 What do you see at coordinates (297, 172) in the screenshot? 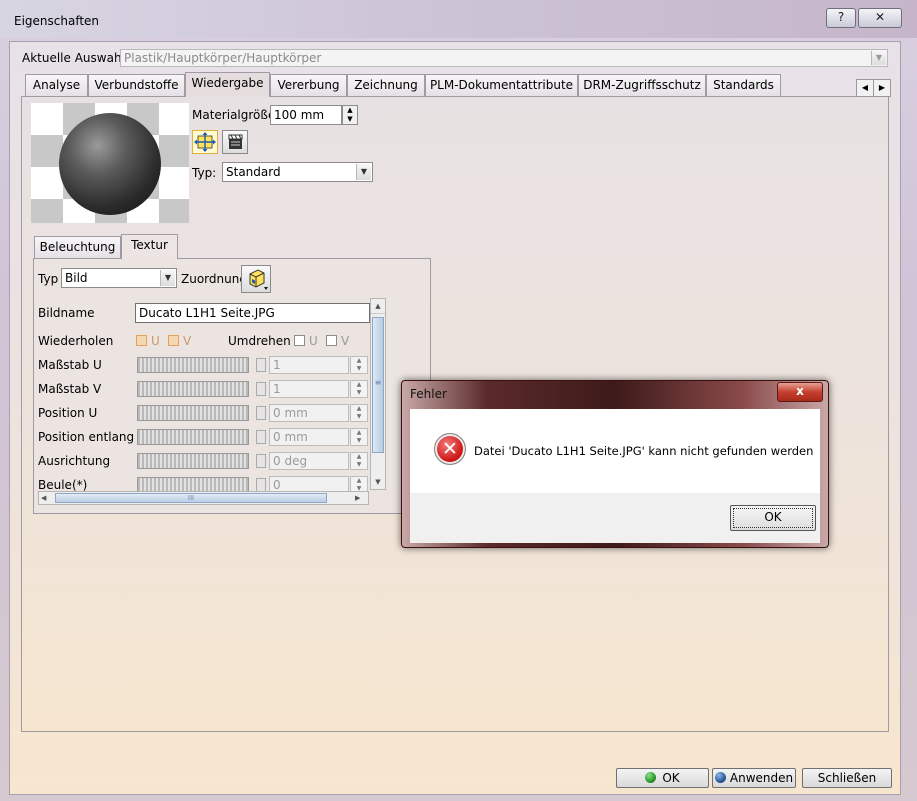
I see `render-type-select: Standard ▼` at bounding box center [297, 172].